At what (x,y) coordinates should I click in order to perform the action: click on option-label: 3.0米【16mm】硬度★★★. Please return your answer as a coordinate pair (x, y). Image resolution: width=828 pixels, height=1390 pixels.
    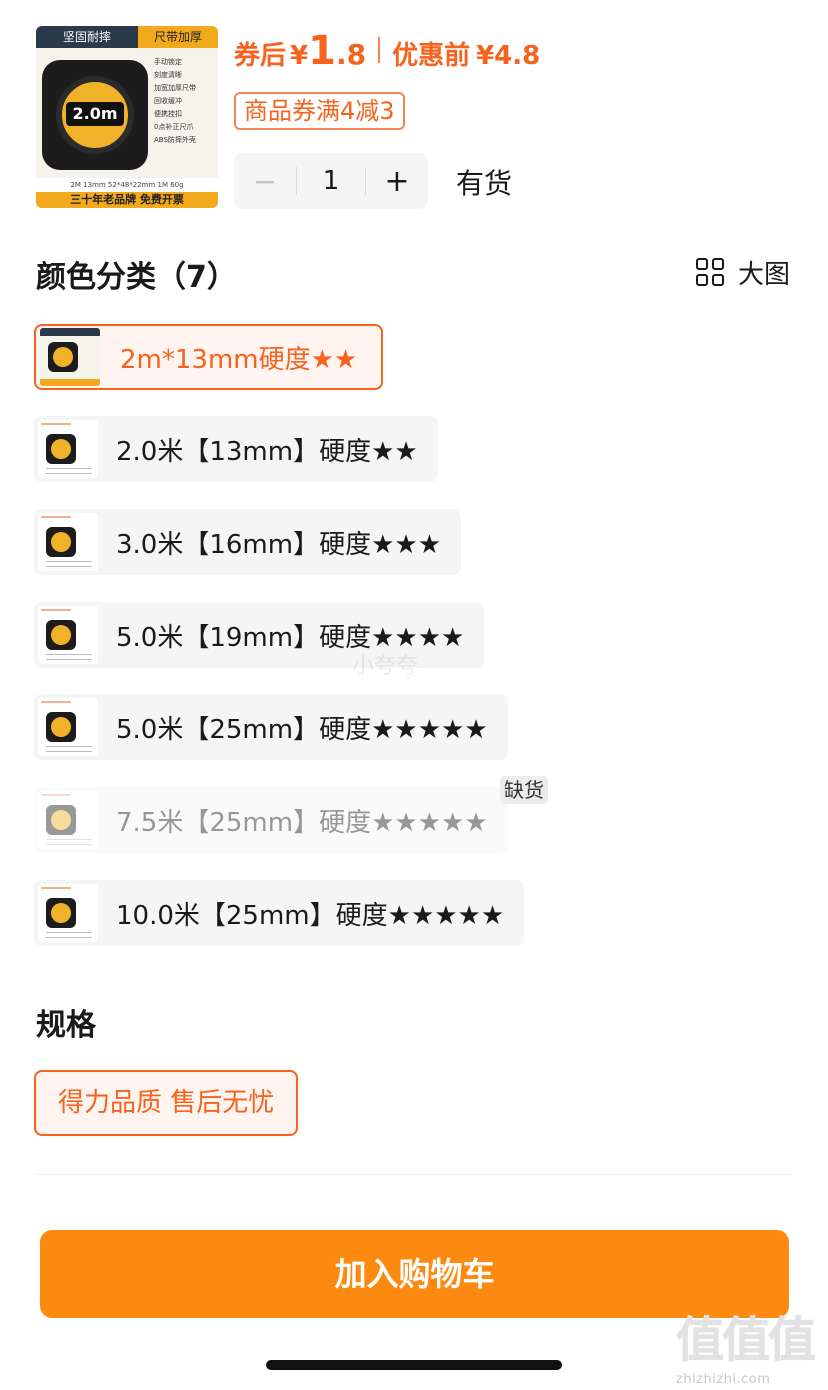
    Looking at the image, I should click on (279, 544).